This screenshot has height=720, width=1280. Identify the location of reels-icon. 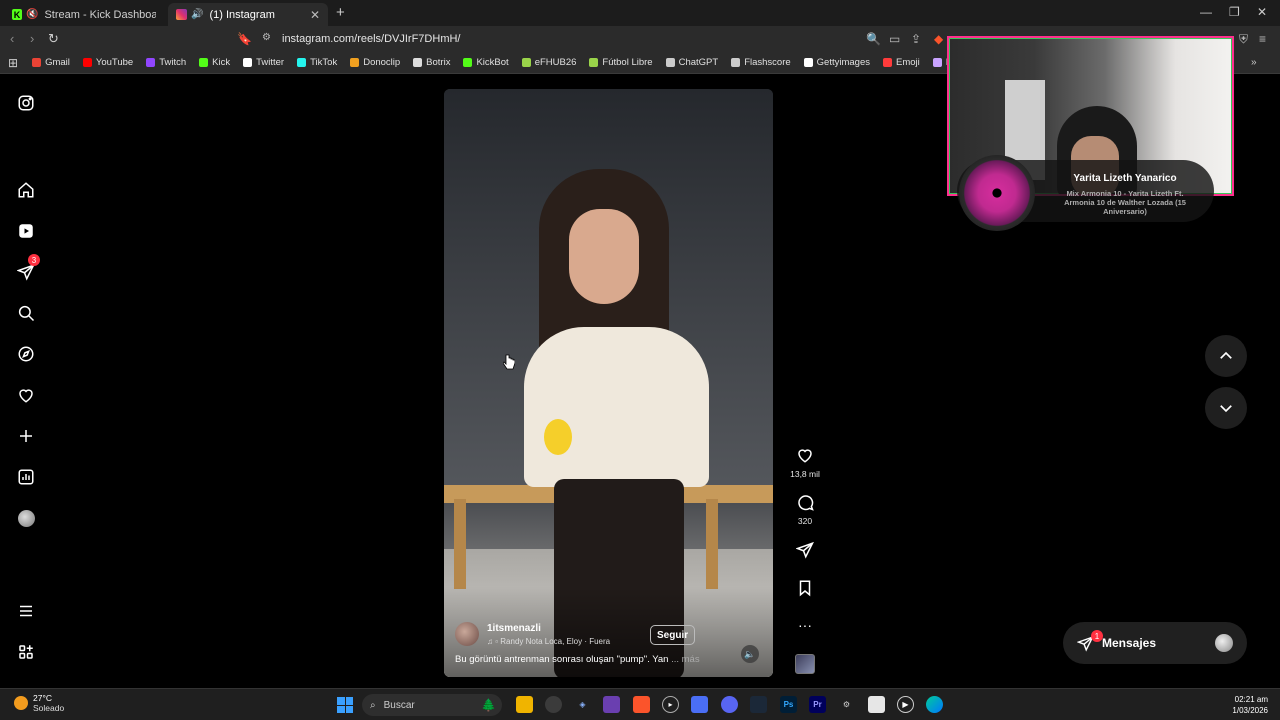
(26, 231).